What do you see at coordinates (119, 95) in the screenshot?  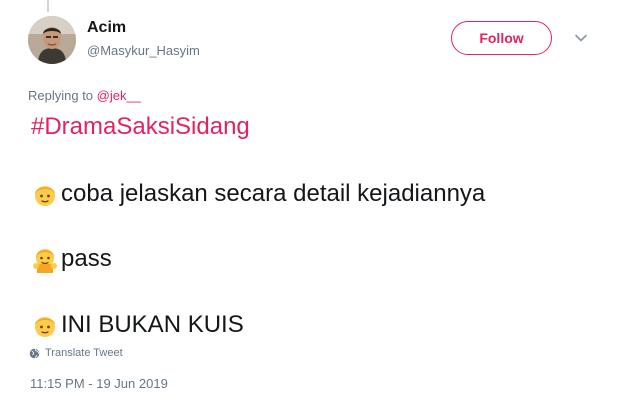 I see `reply-mention-link: @jek__` at bounding box center [119, 95].